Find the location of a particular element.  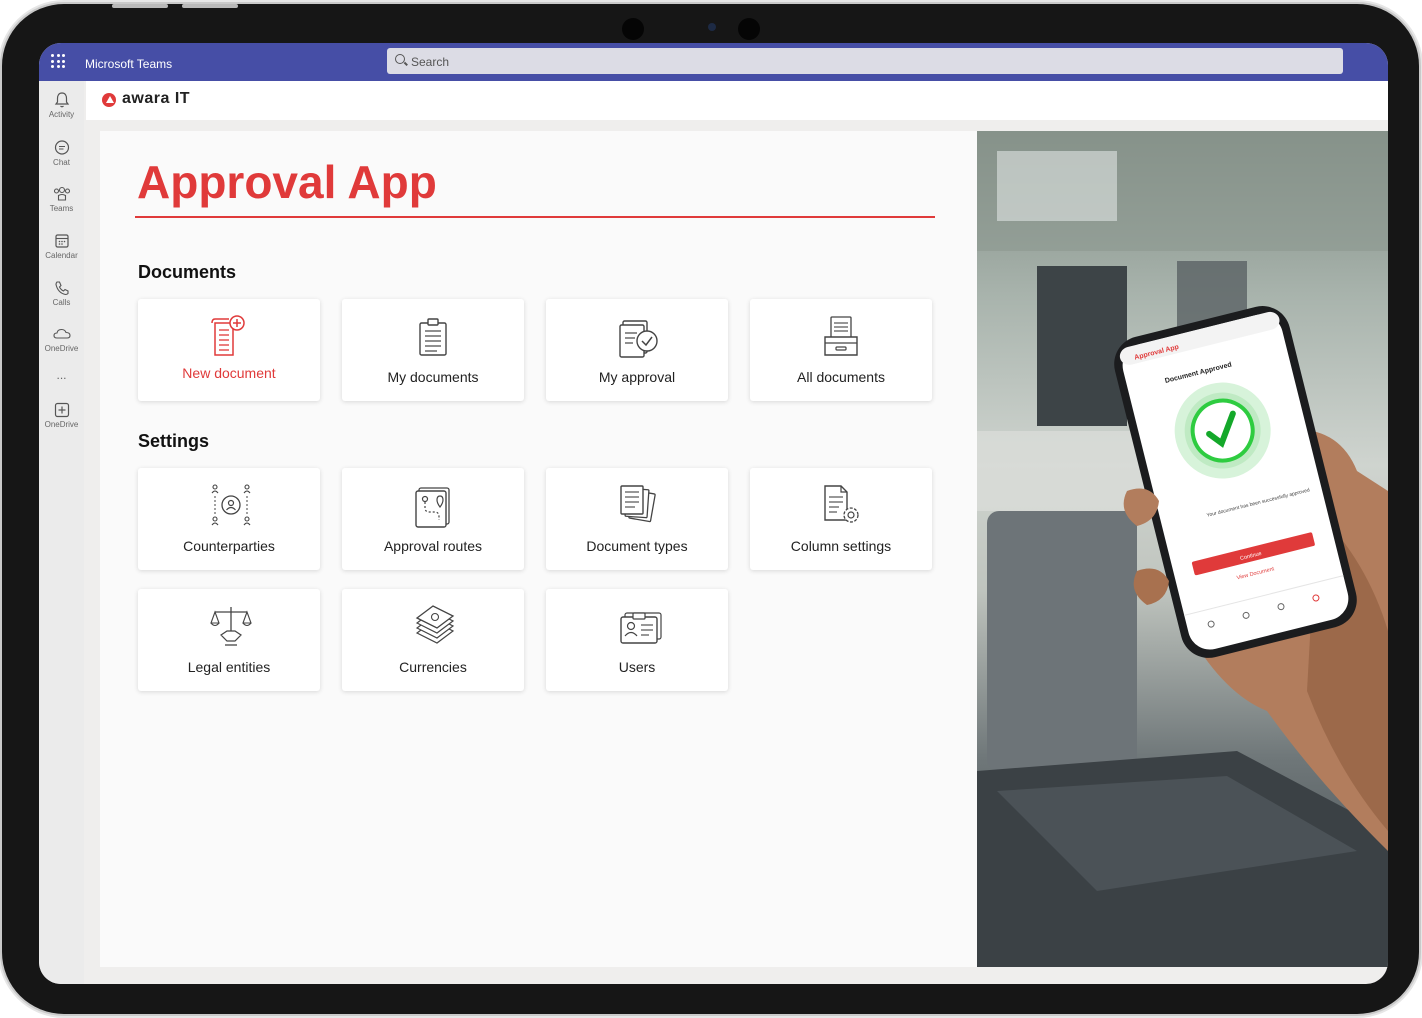

route-icon is located at coordinates (432, 507).